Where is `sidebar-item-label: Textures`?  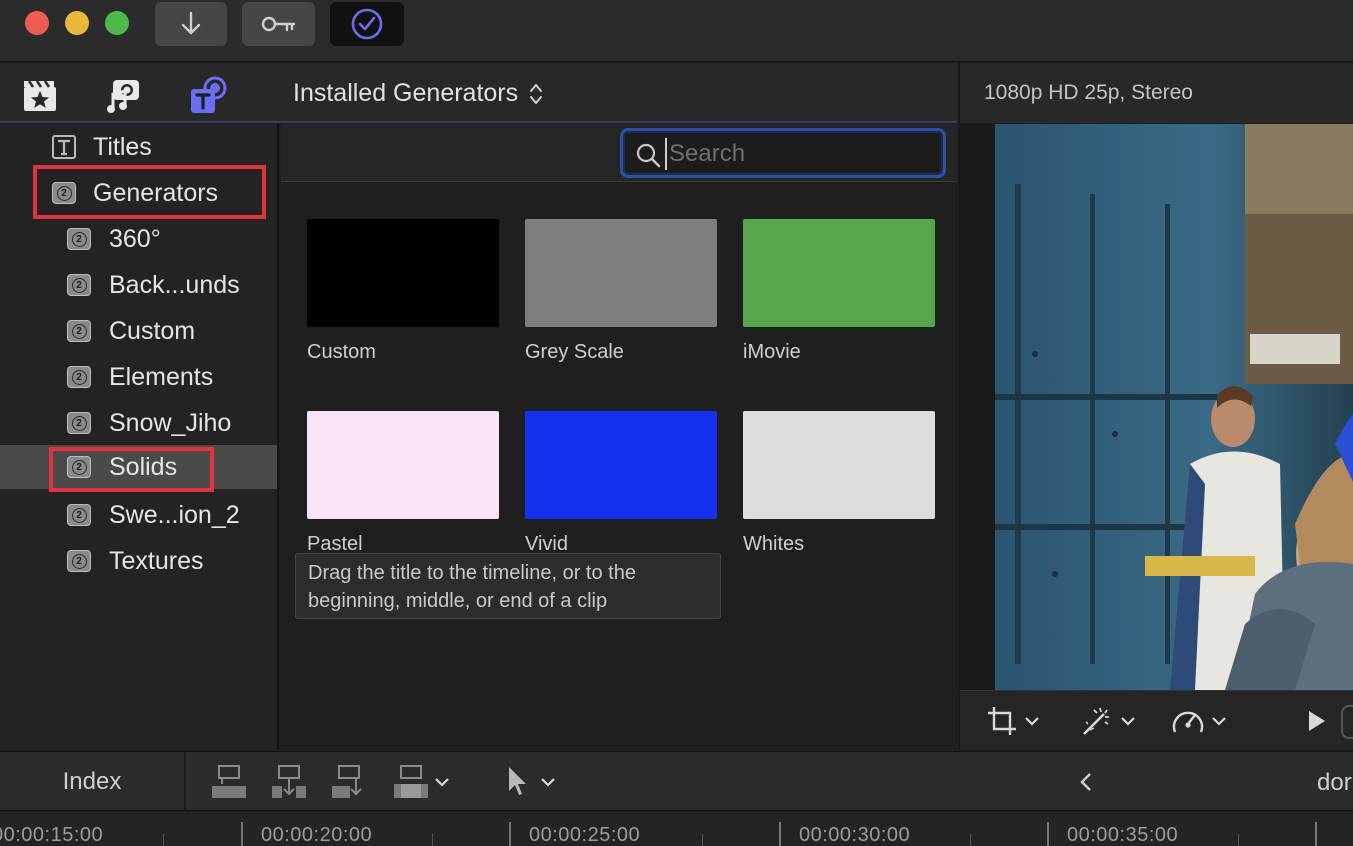
sidebar-item-label: Textures is located at coordinates (156, 560).